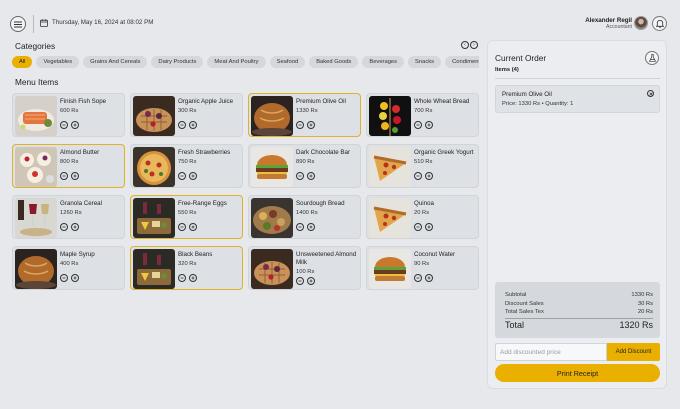 Image resolution: width=680 pixels, height=409 pixels. What do you see at coordinates (304, 115) in the screenshot?
I see `menu-item-card: Premium Olive Oil 1330 Rs` at bounding box center [304, 115].